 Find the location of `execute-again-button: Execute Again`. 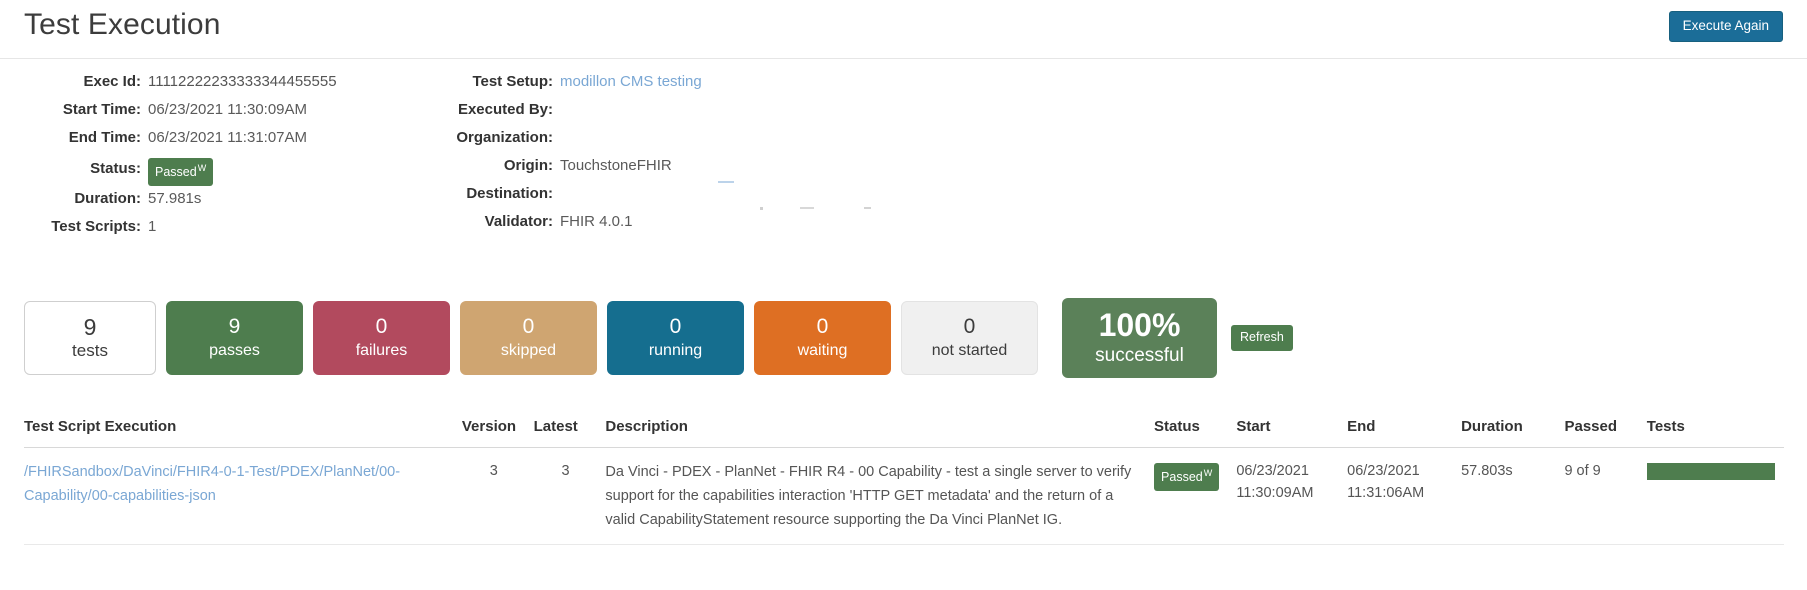

execute-again-button: Execute Again is located at coordinates (1725, 26).